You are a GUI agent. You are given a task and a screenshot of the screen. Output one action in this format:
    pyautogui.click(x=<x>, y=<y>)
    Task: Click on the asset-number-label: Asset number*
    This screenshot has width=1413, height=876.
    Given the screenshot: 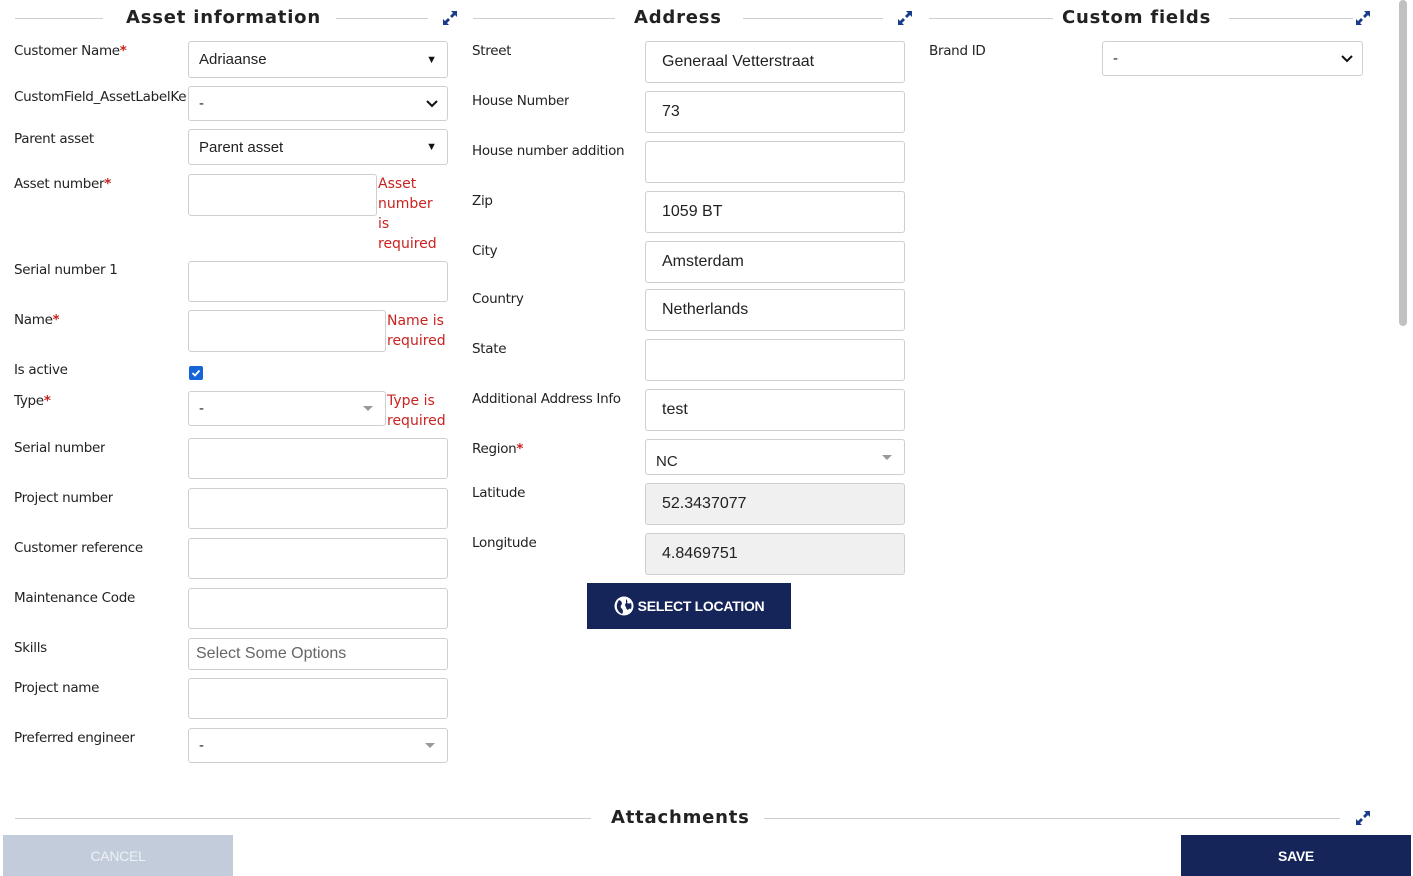 What is the action you would take?
    pyautogui.click(x=63, y=184)
    